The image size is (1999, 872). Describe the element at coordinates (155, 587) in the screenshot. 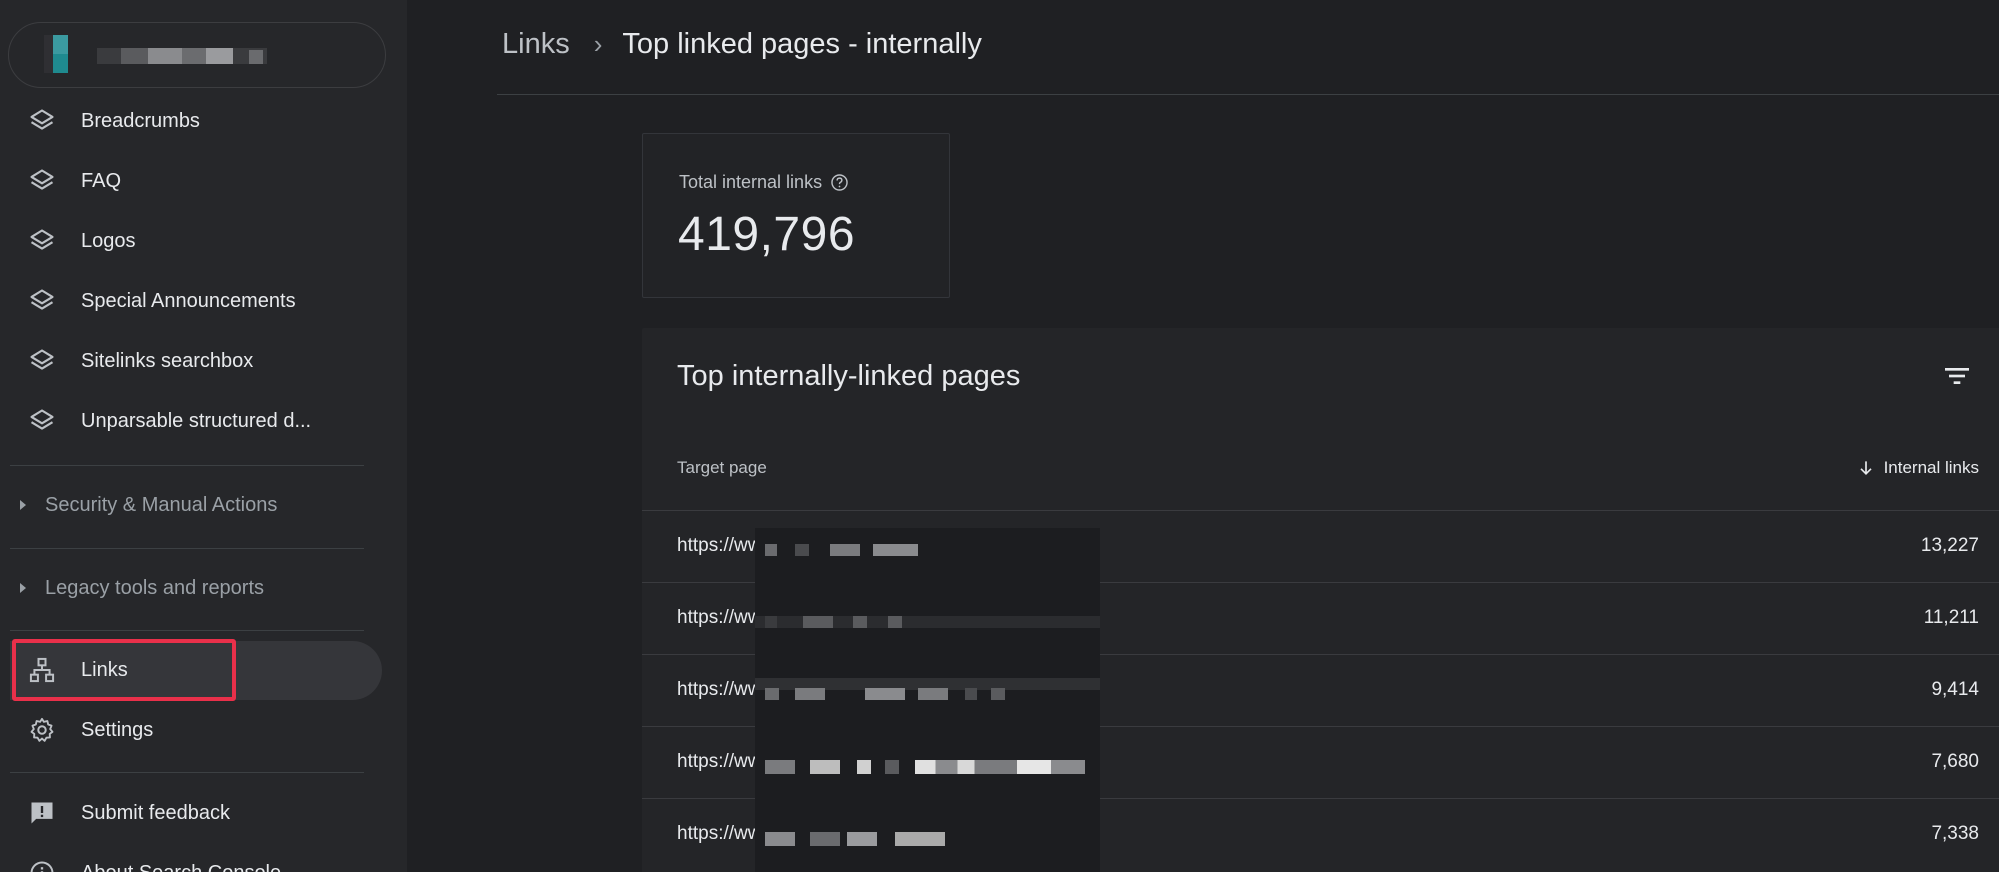

I see `sidebar-section-label: Legacy tools and reports` at that location.